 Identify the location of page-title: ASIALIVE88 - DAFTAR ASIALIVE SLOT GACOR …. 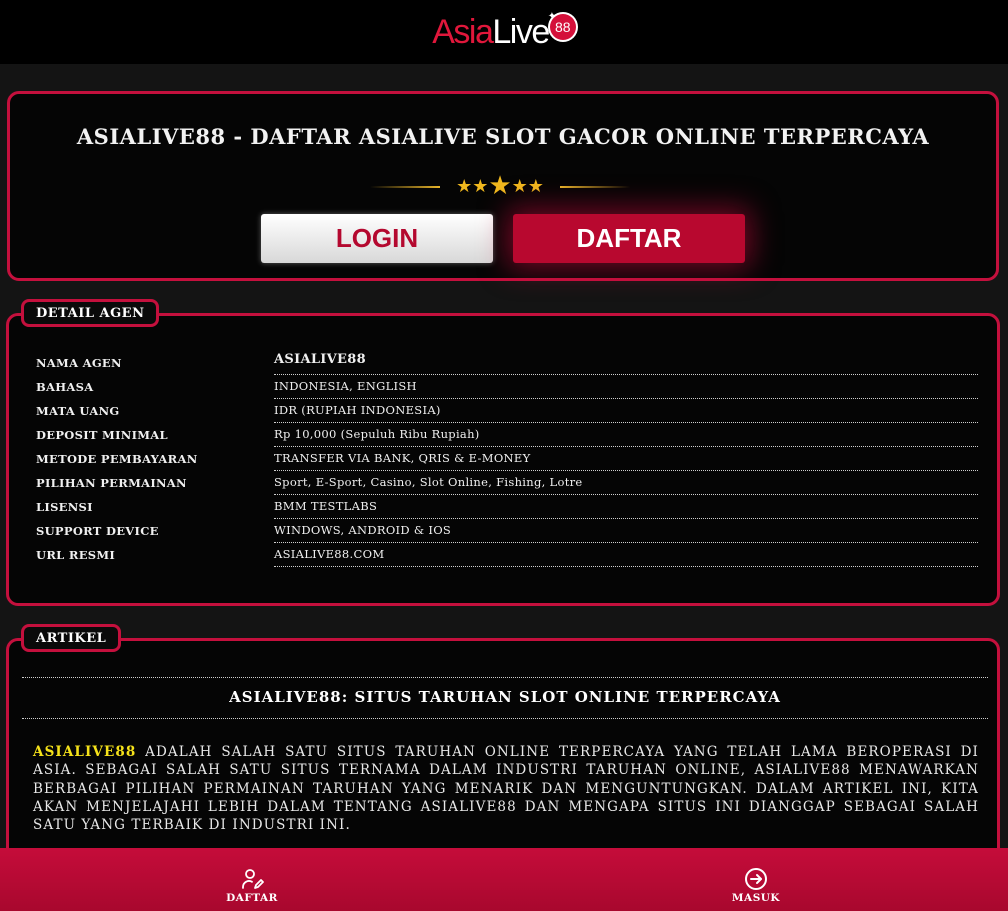
(503, 136).